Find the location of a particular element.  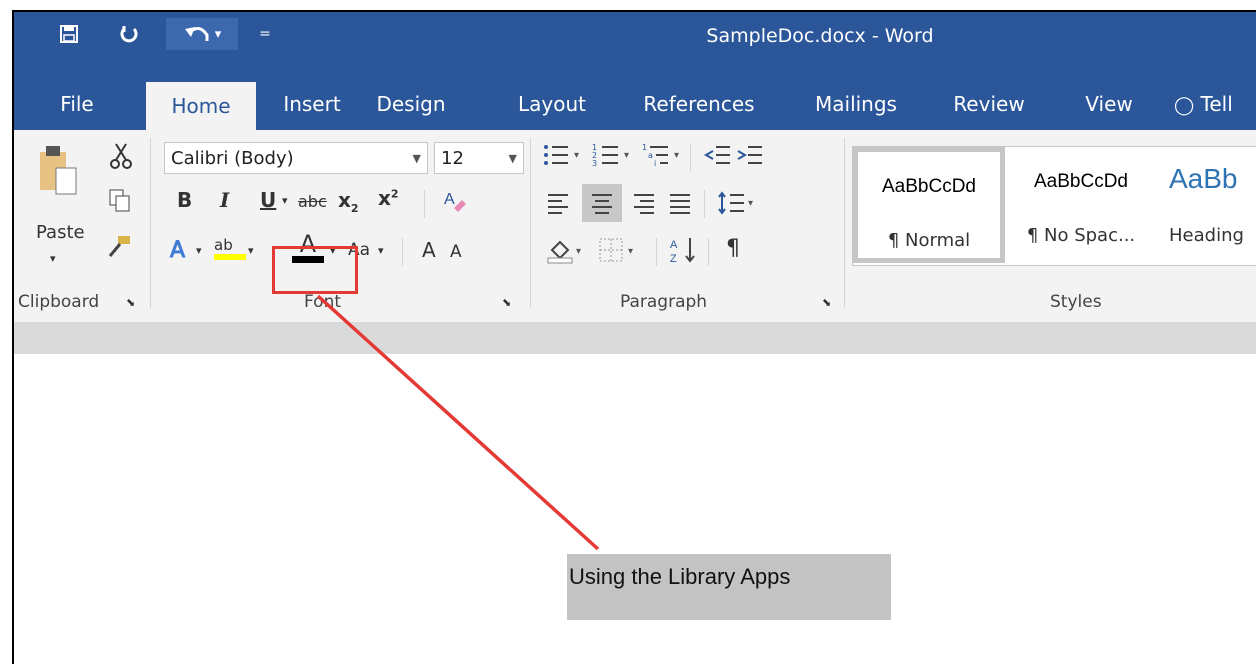

shrink-font-button: A is located at coordinates (456, 252).